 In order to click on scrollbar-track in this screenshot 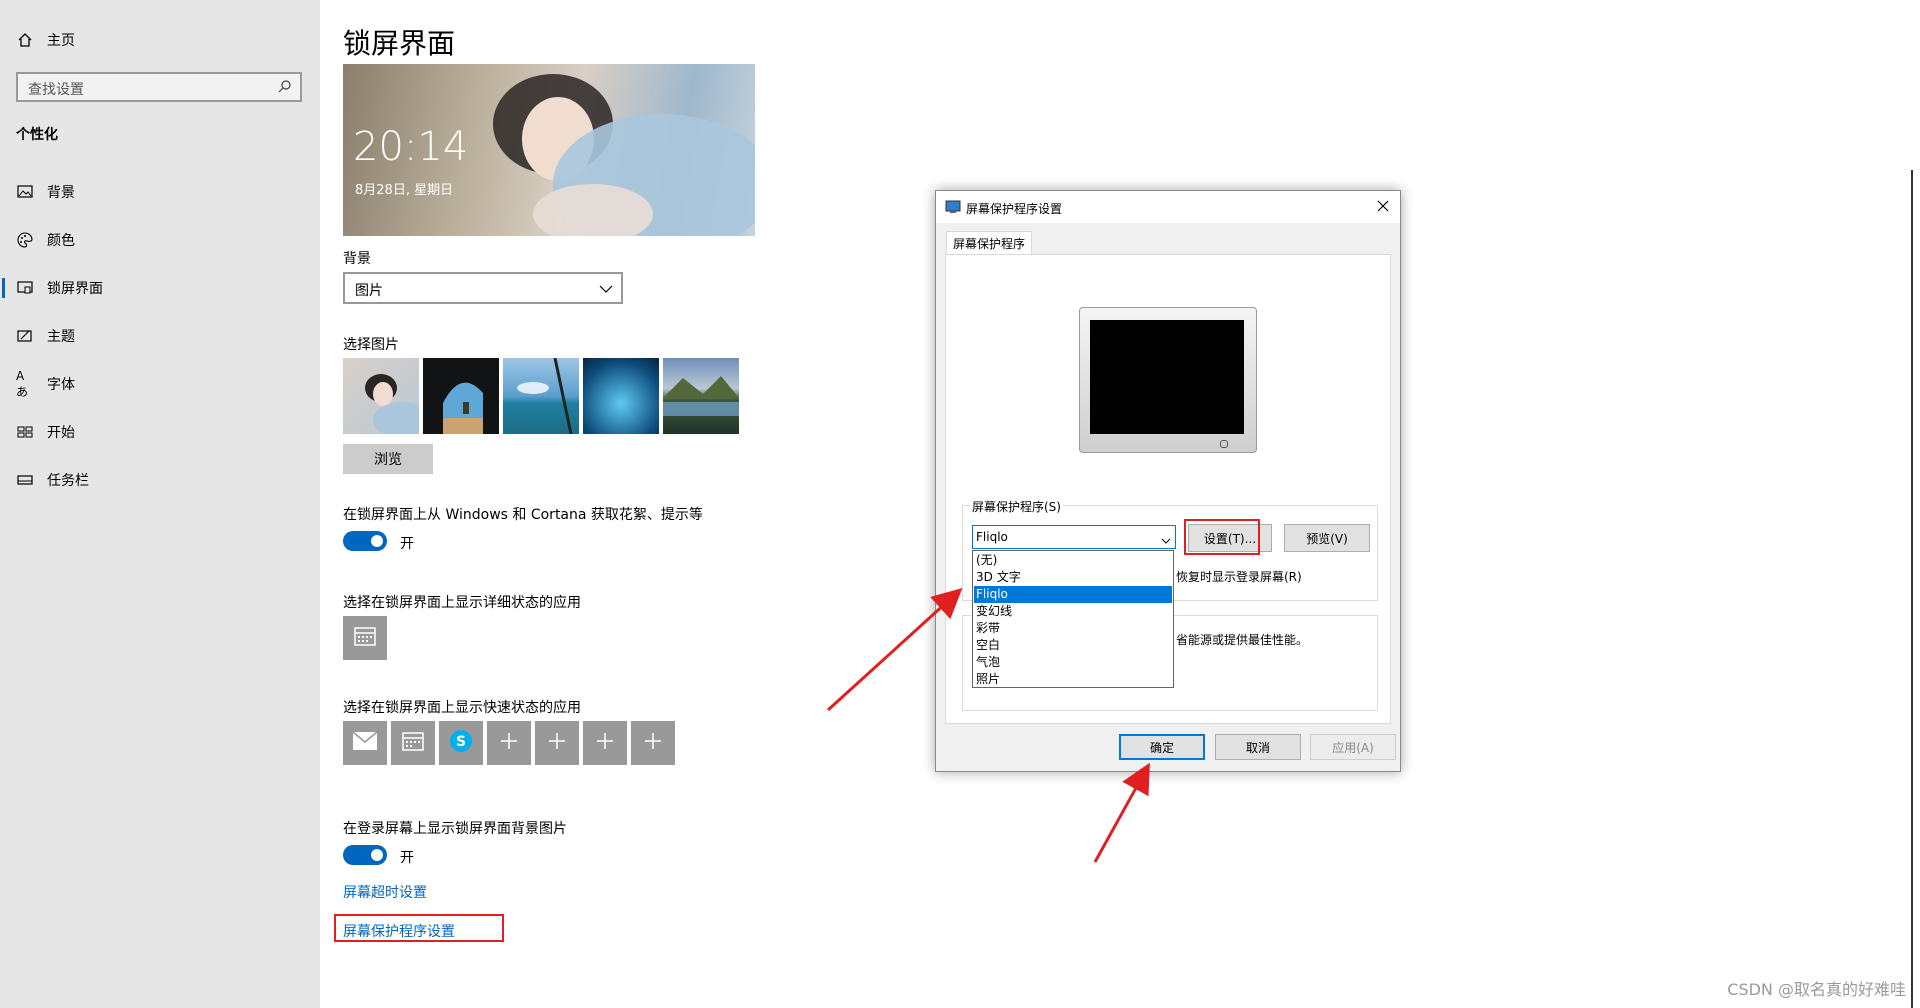, I will do `click(1912, 589)`.